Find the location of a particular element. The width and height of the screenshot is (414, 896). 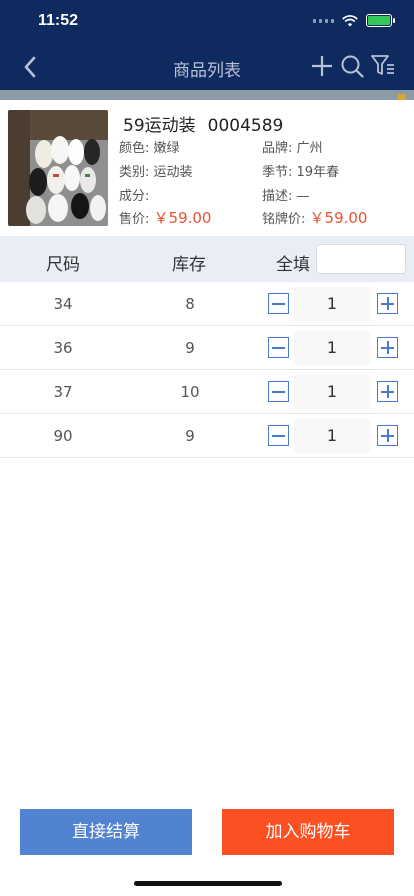

color-label: 颜色: is located at coordinates (134, 148).